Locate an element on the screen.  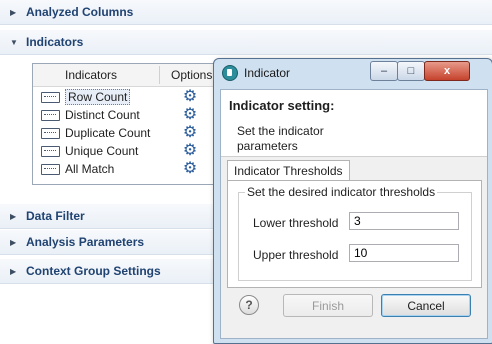
upper-threshold-label: Upper threshold is located at coordinates (296, 255).